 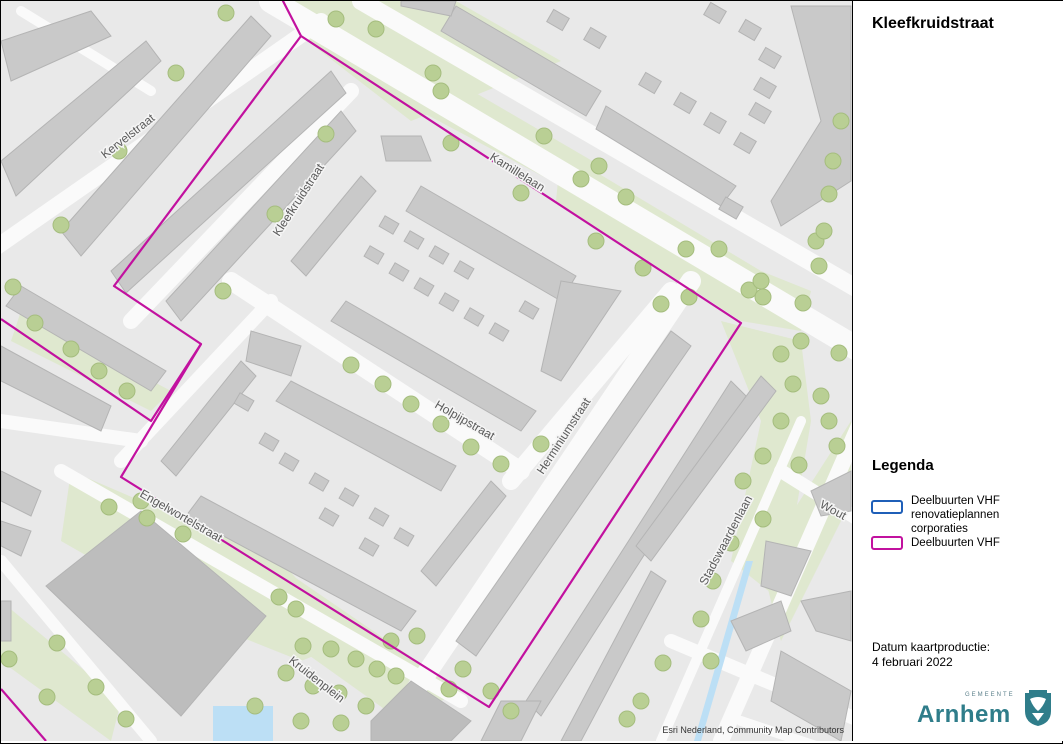 What do you see at coordinates (964, 714) in the screenshot?
I see `logo-arnhem-text: Arnhem` at bounding box center [964, 714].